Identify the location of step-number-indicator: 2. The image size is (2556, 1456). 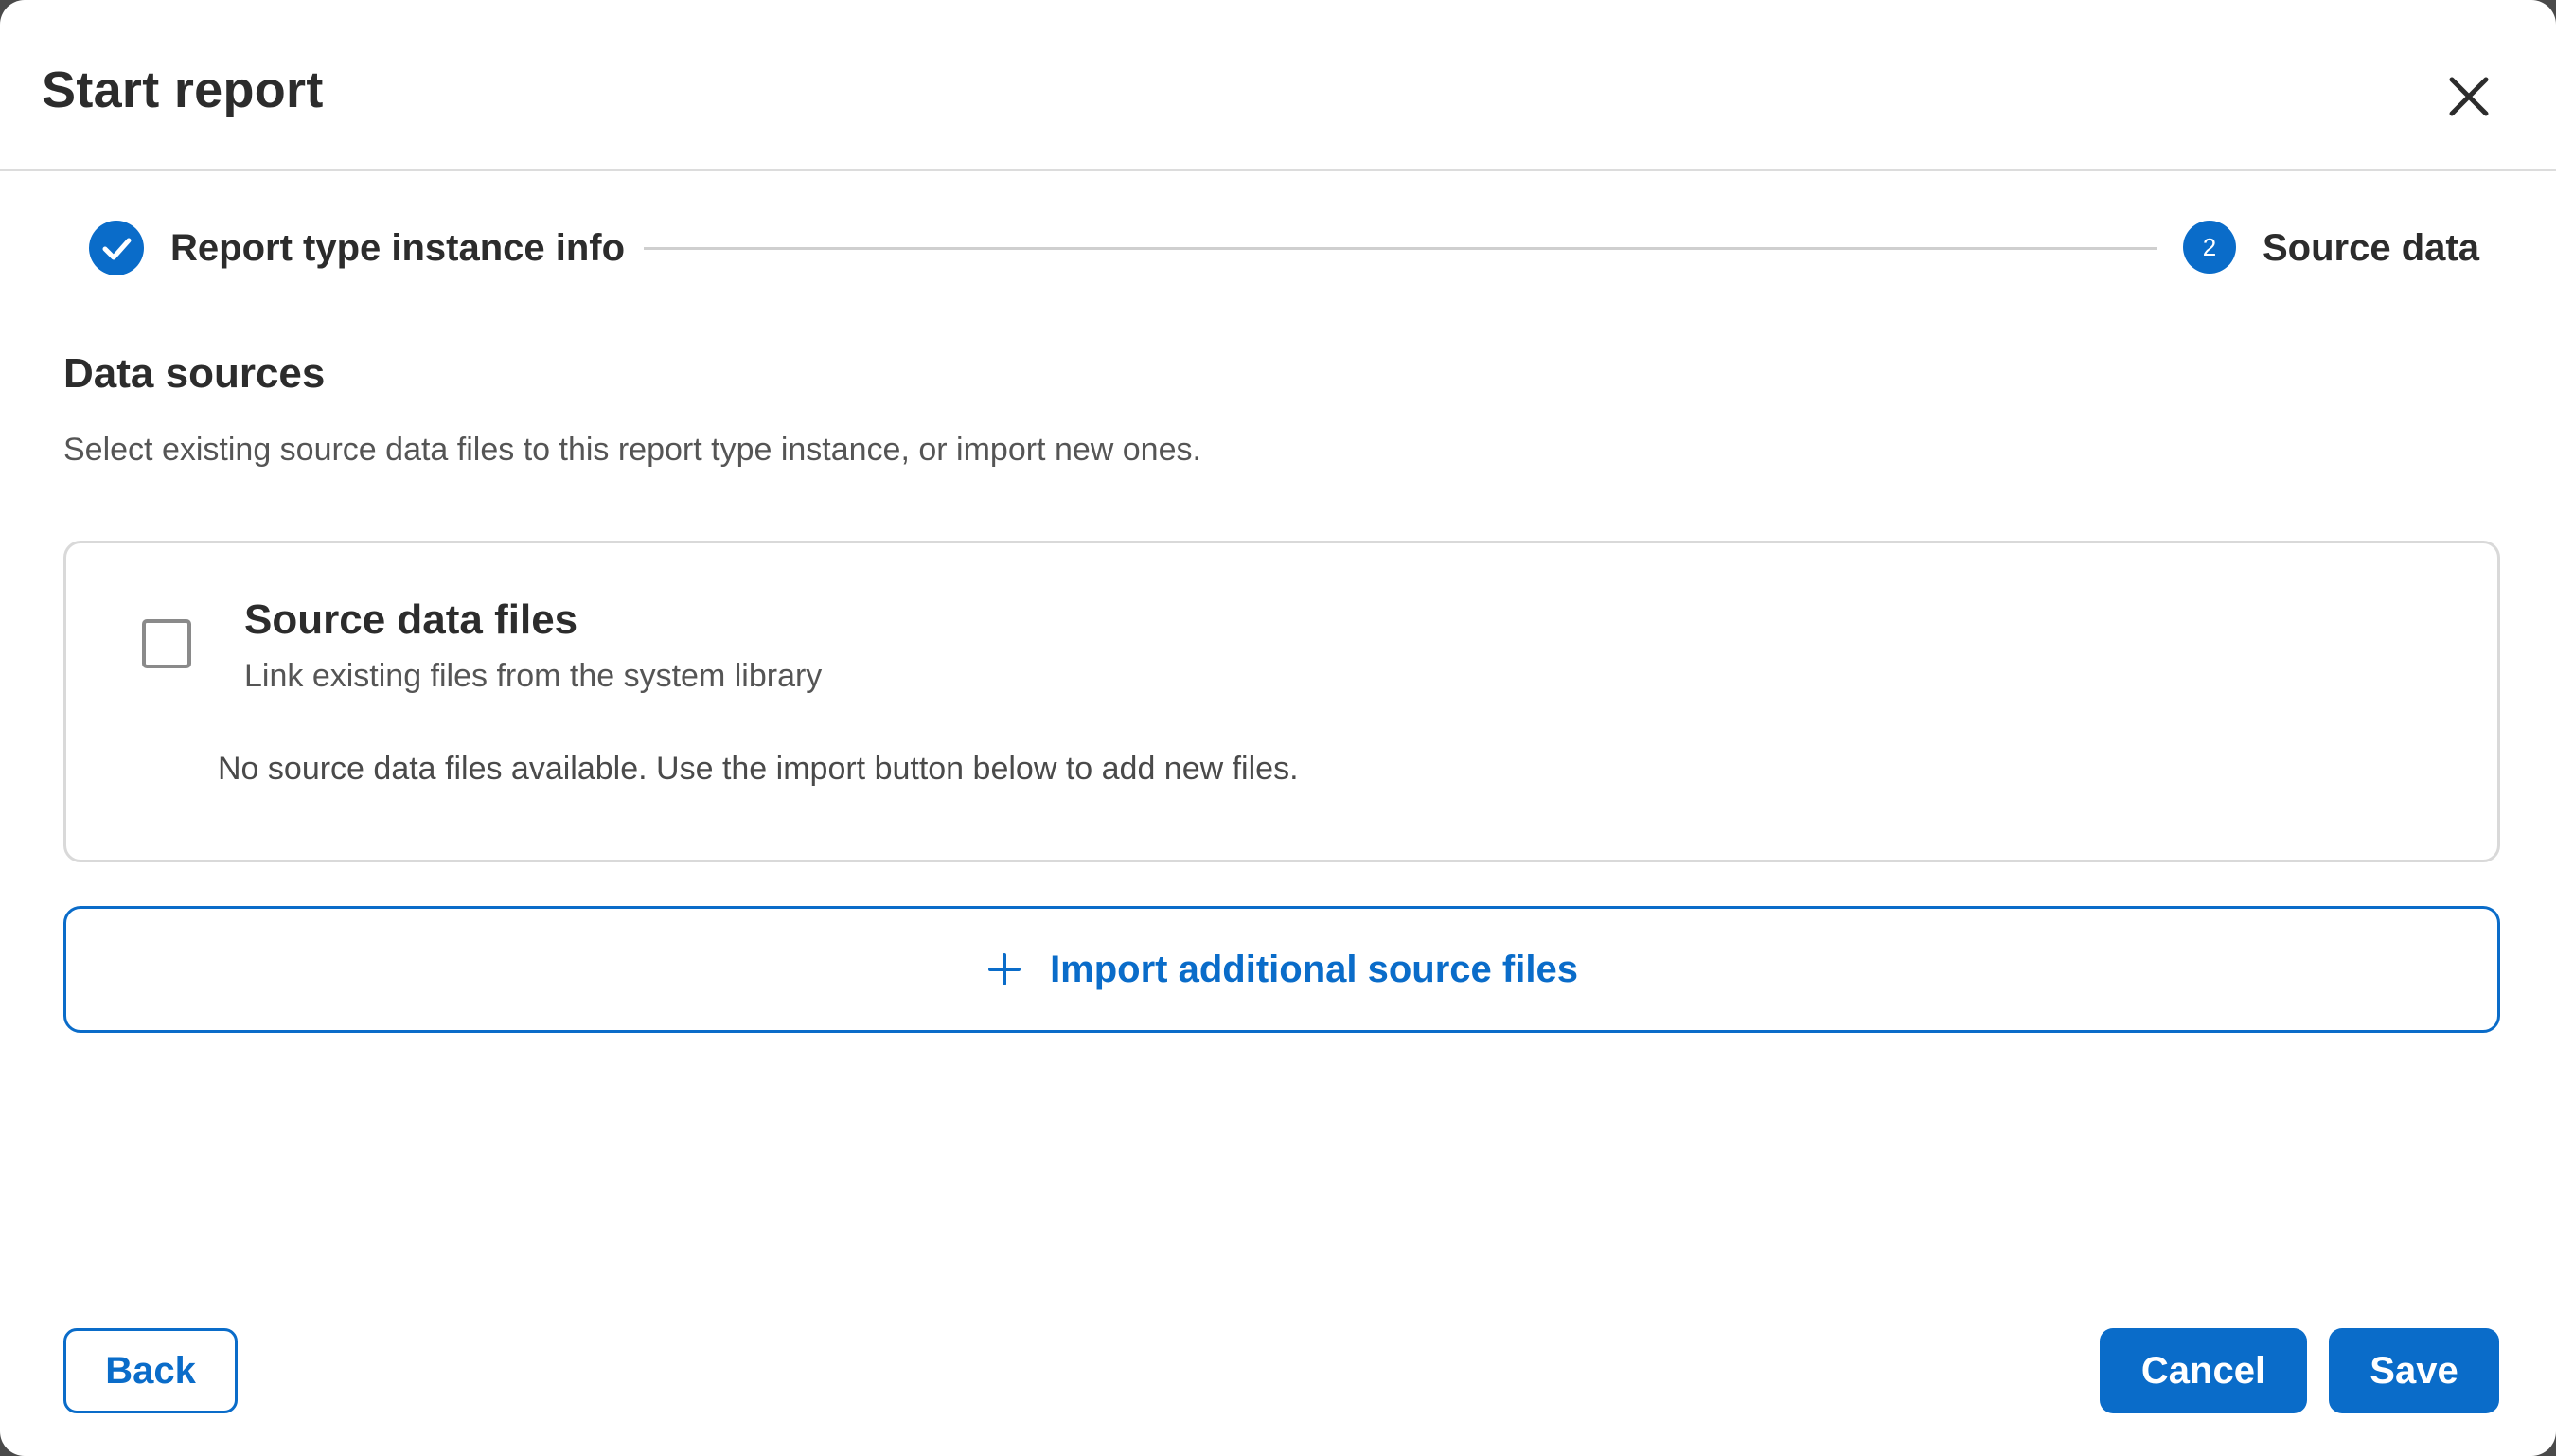
(2209, 247).